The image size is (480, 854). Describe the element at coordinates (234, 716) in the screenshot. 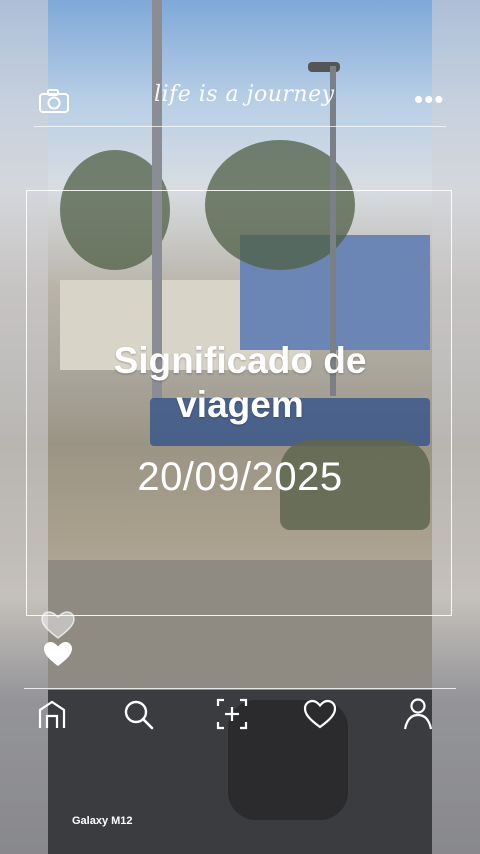

I see `add-icon` at that location.